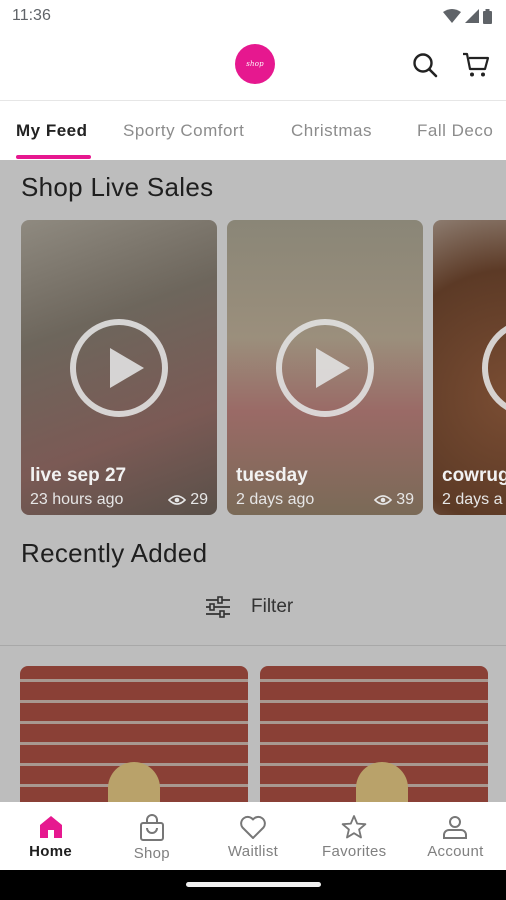  What do you see at coordinates (472, 499) in the screenshot?
I see `live-card-time: 2 days a` at bounding box center [472, 499].